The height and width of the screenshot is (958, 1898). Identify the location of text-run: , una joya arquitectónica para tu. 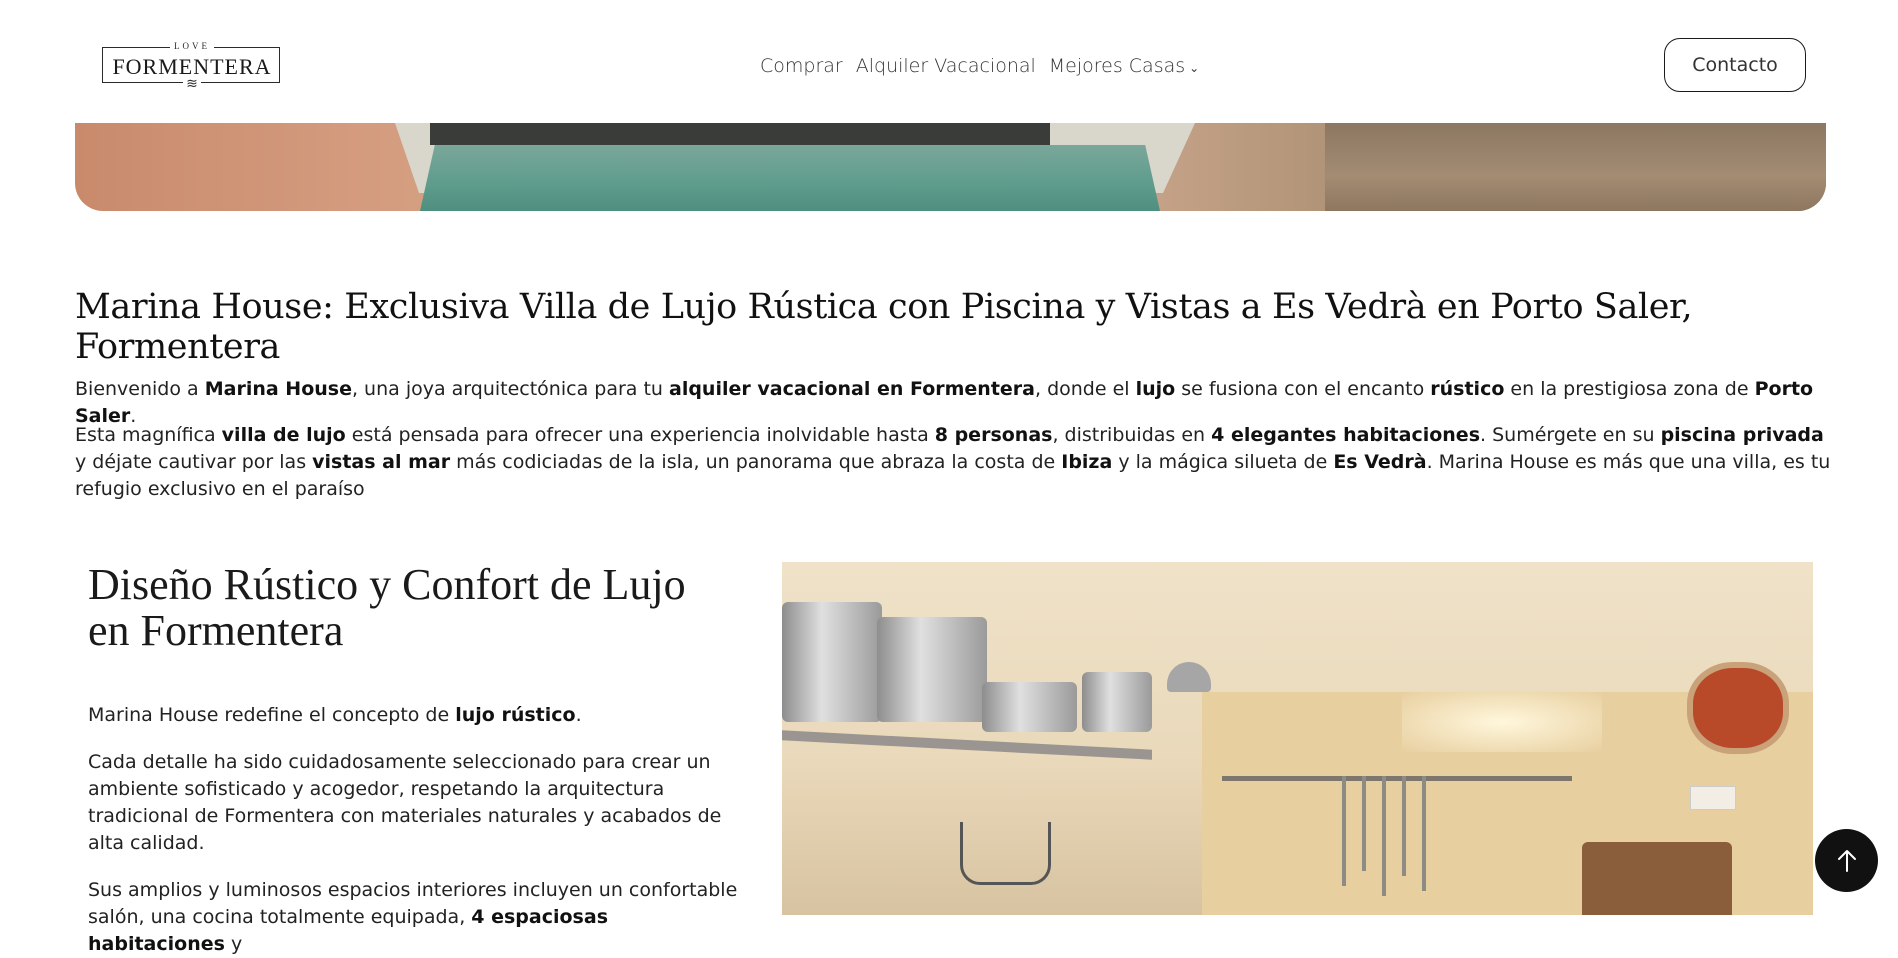
(510, 389).